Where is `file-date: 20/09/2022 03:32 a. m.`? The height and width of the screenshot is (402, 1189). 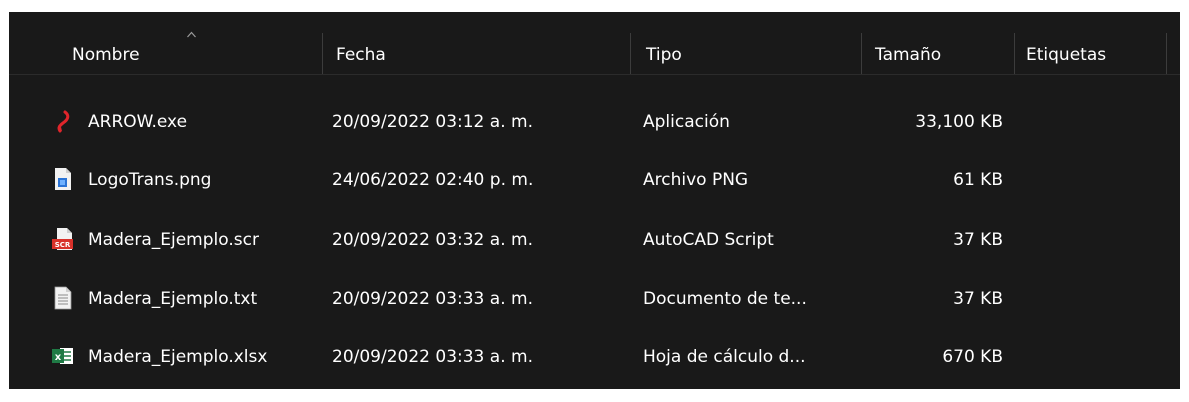
file-date: 20/09/2022 03:32 a. m. is located at coordinates (432, 240).